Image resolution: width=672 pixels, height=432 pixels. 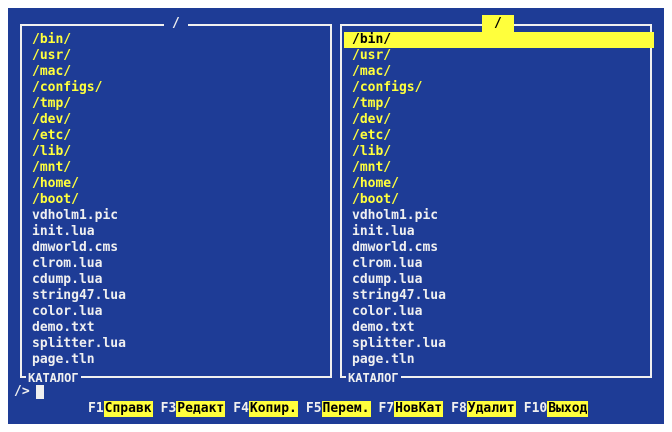 I want to click on fkey-label: Выход, so click(x=568, y=409).